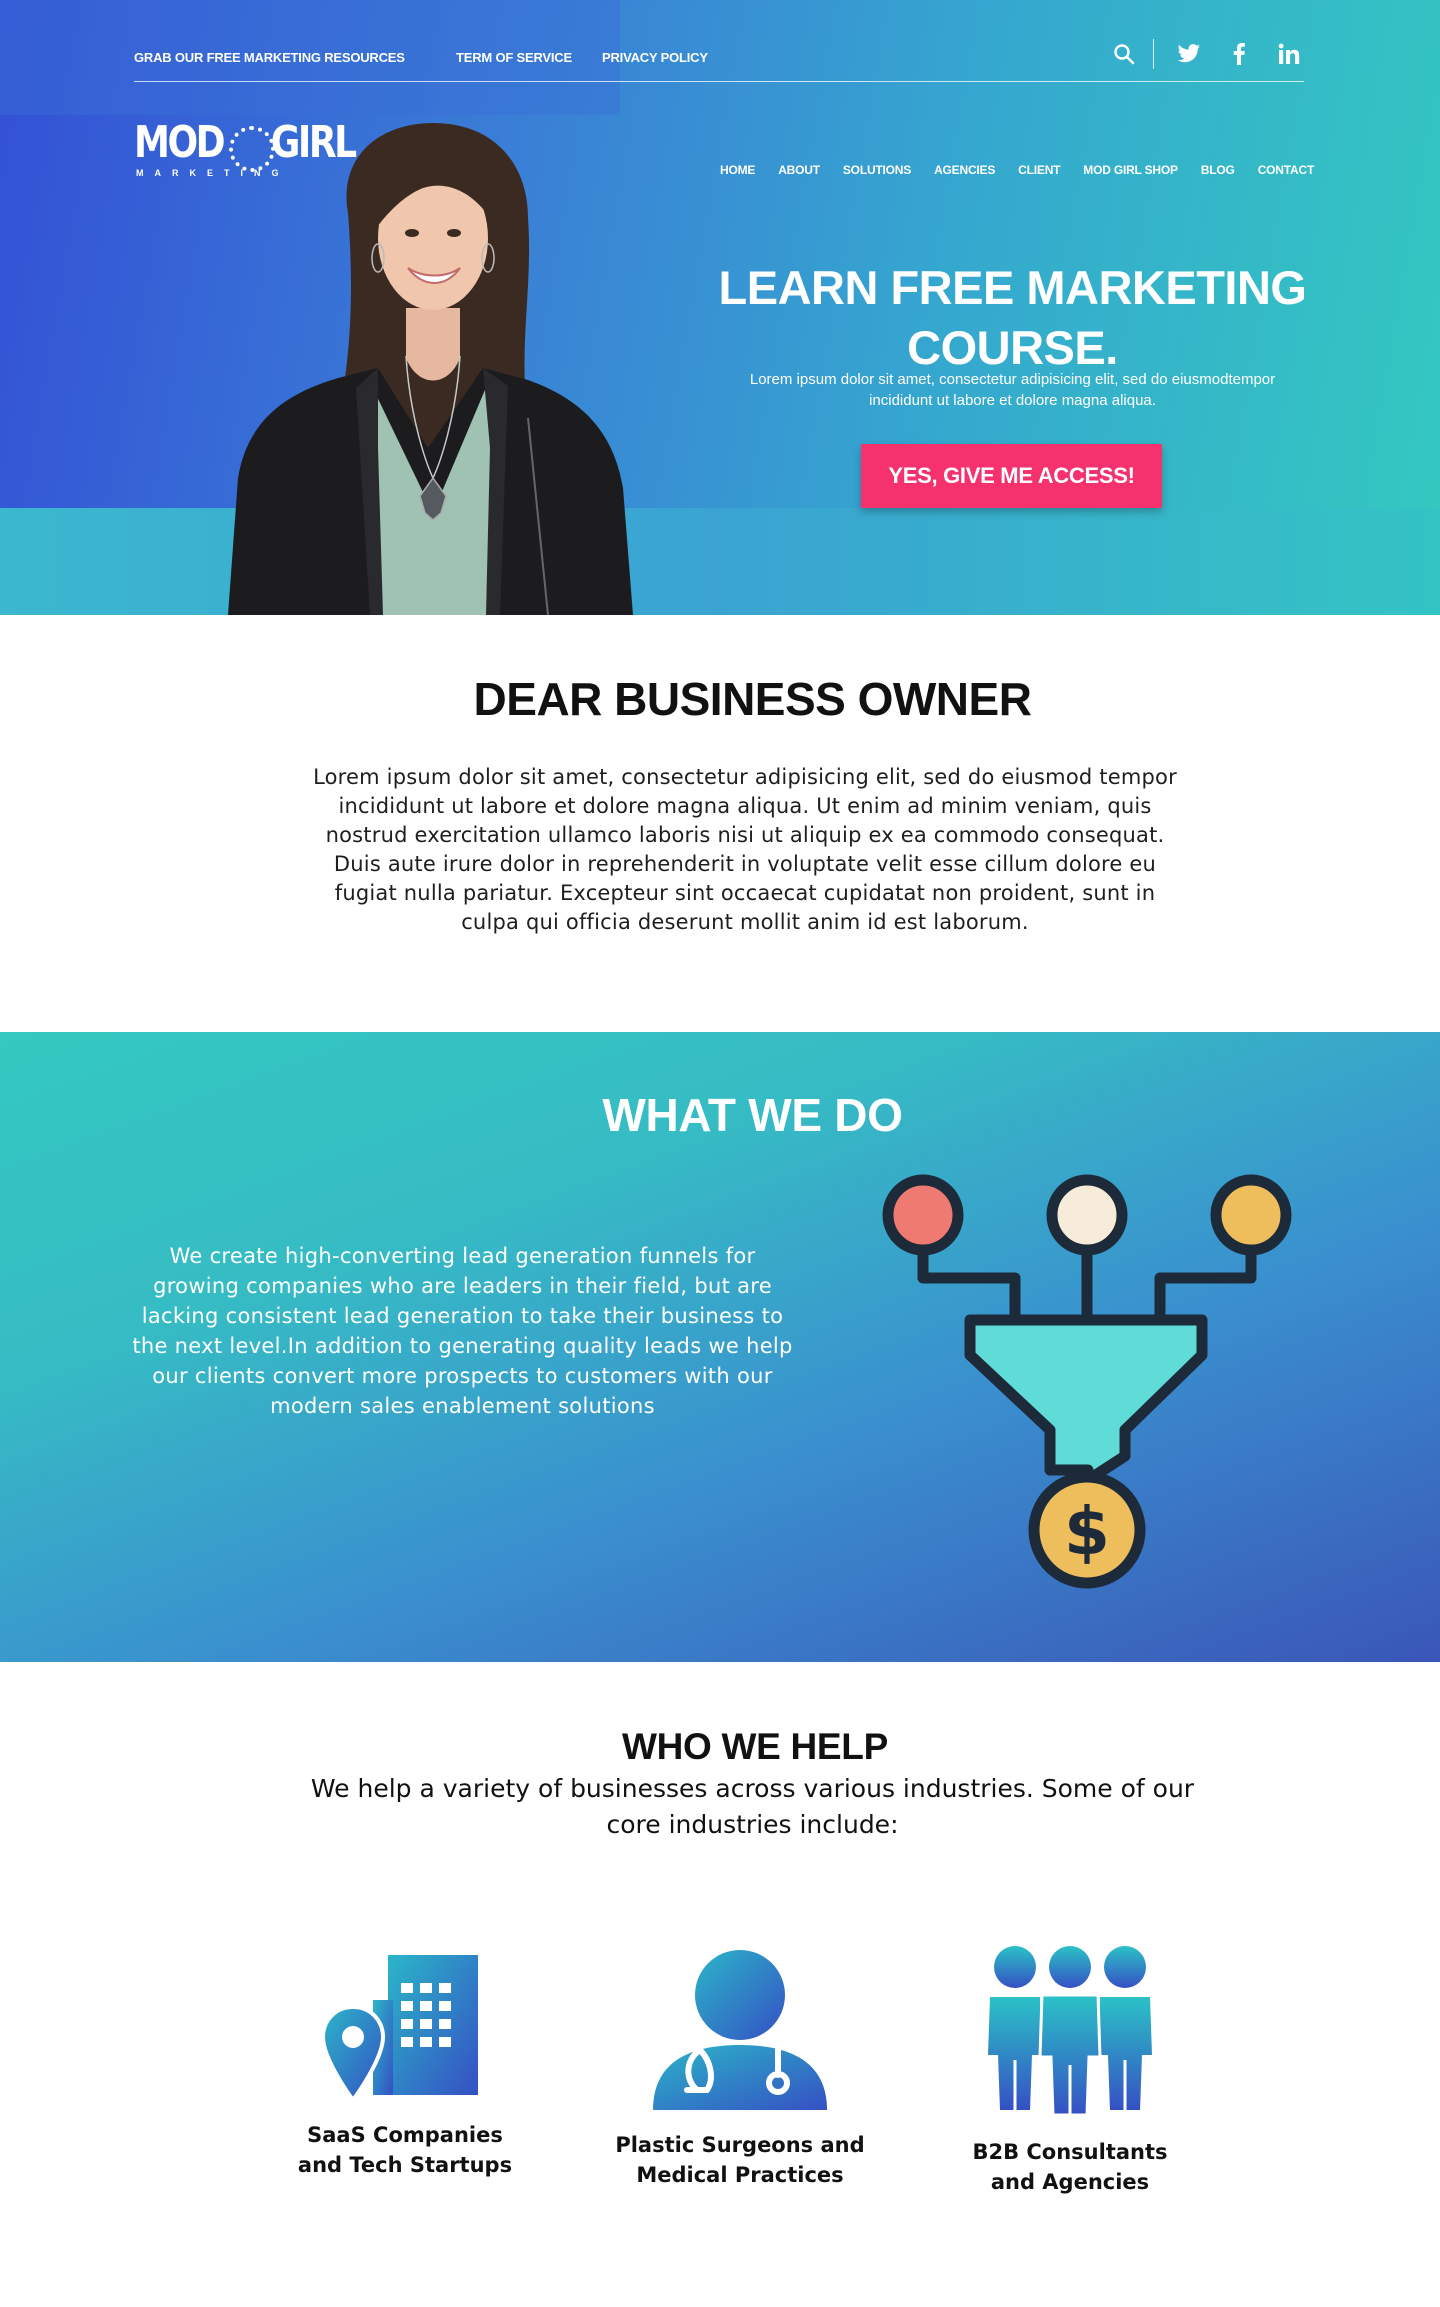  What do you see at coordinates (1153, 54) in the screenshot?
I see `icon-divider` at bounding box center [1153, 54].